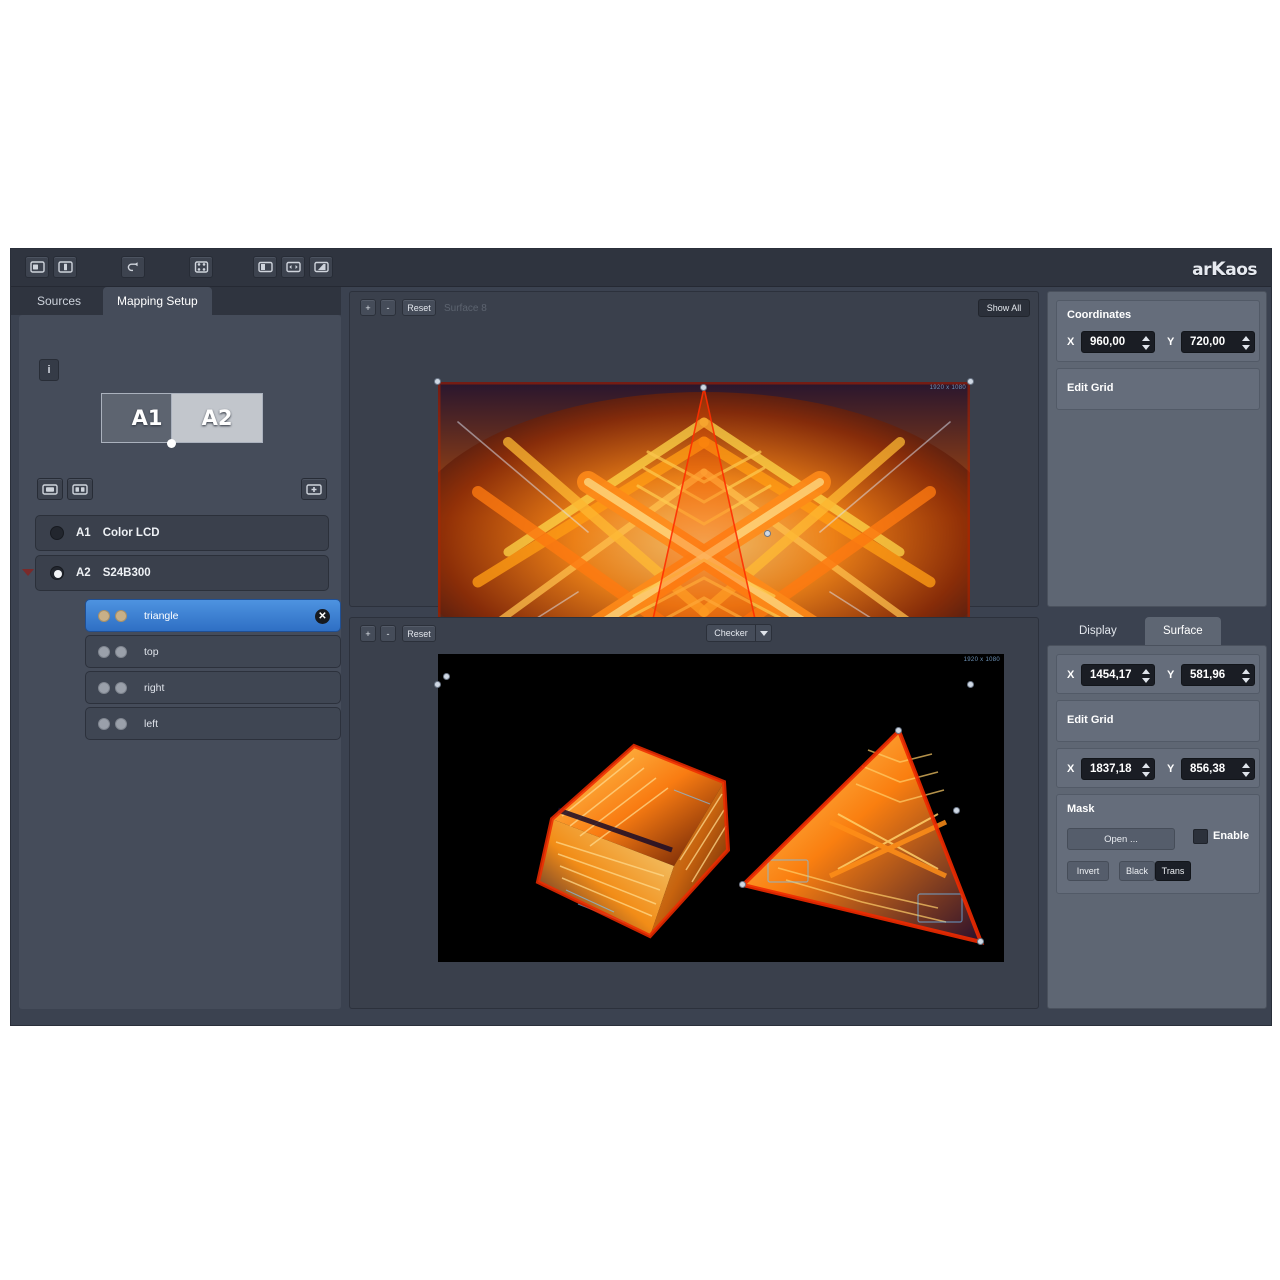 Image resolution: width=1280 pixels, height=1280 pixels. Describe the element at coordinates (446, 676) in the screenshot. I see `surface-vertex-bottom-left` at that location.